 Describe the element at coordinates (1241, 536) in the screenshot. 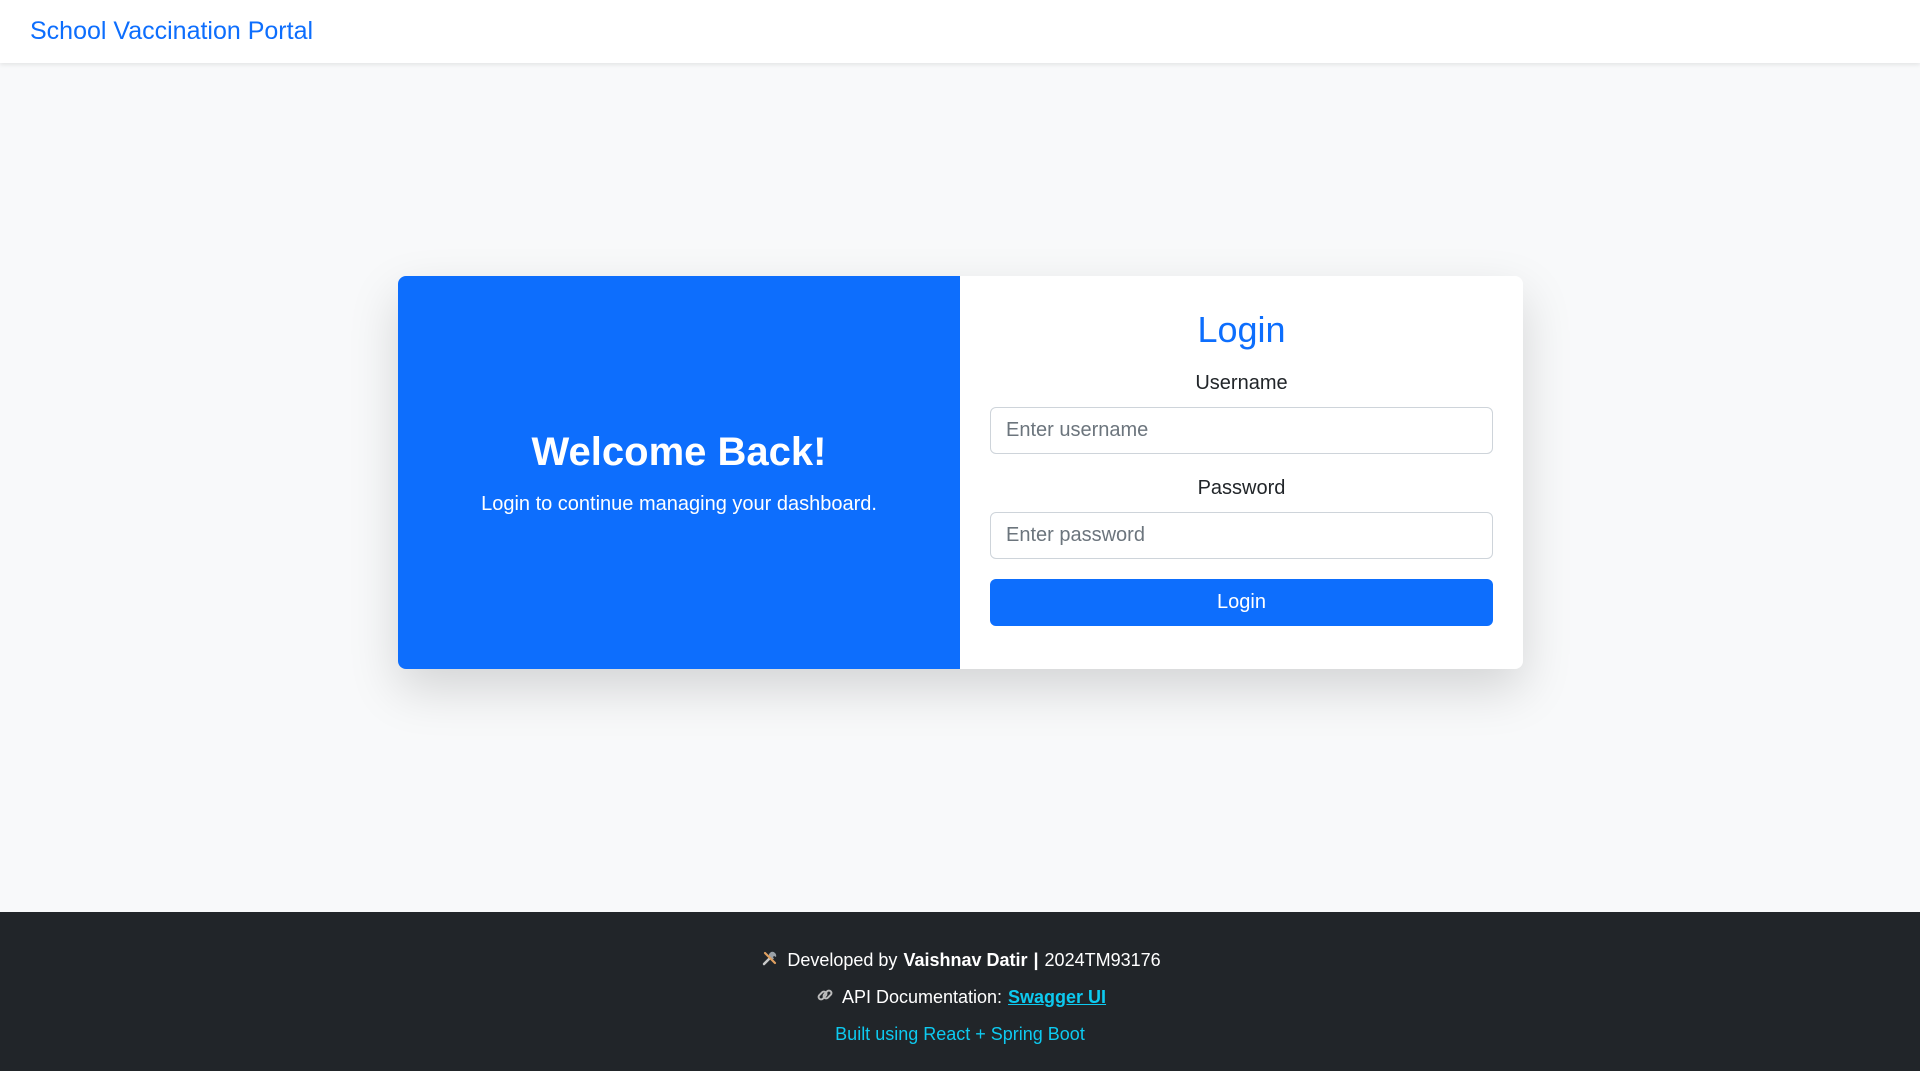

I see `password-input` at that location.